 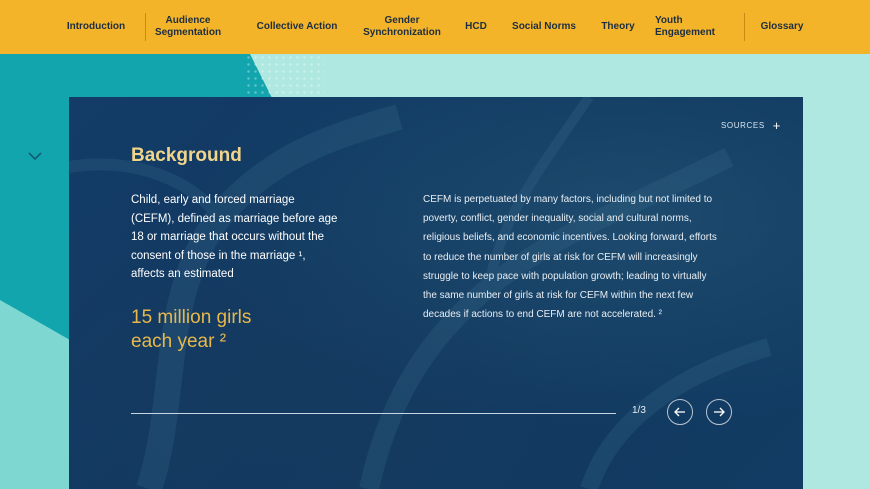 I want to click on next-button, so click(x=719, y=412).